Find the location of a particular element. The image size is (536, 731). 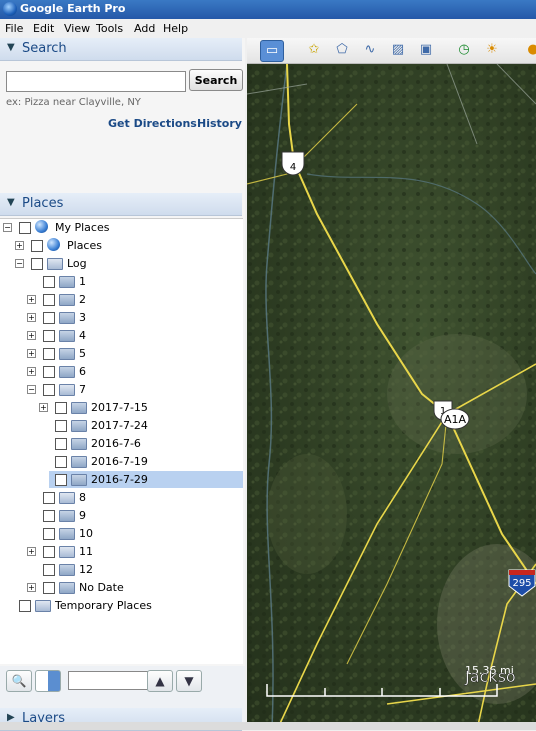

route-label-4: 4 is located at coordinates (293, 167).